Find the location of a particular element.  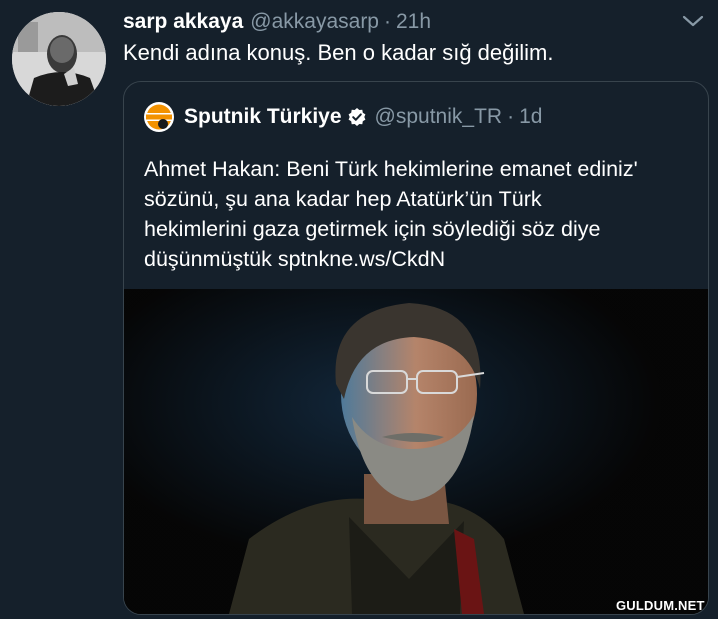

tweet-menu-button is located at coordinates (693, 21).